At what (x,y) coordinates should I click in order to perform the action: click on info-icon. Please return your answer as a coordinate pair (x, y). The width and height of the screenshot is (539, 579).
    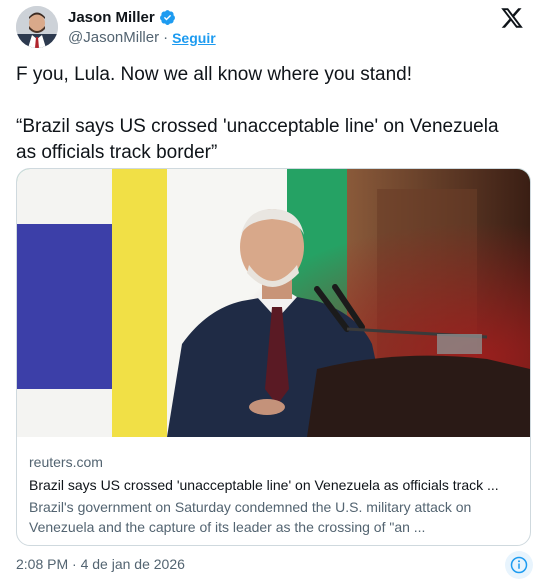
    Looking at the image, I should click on (519, 565).